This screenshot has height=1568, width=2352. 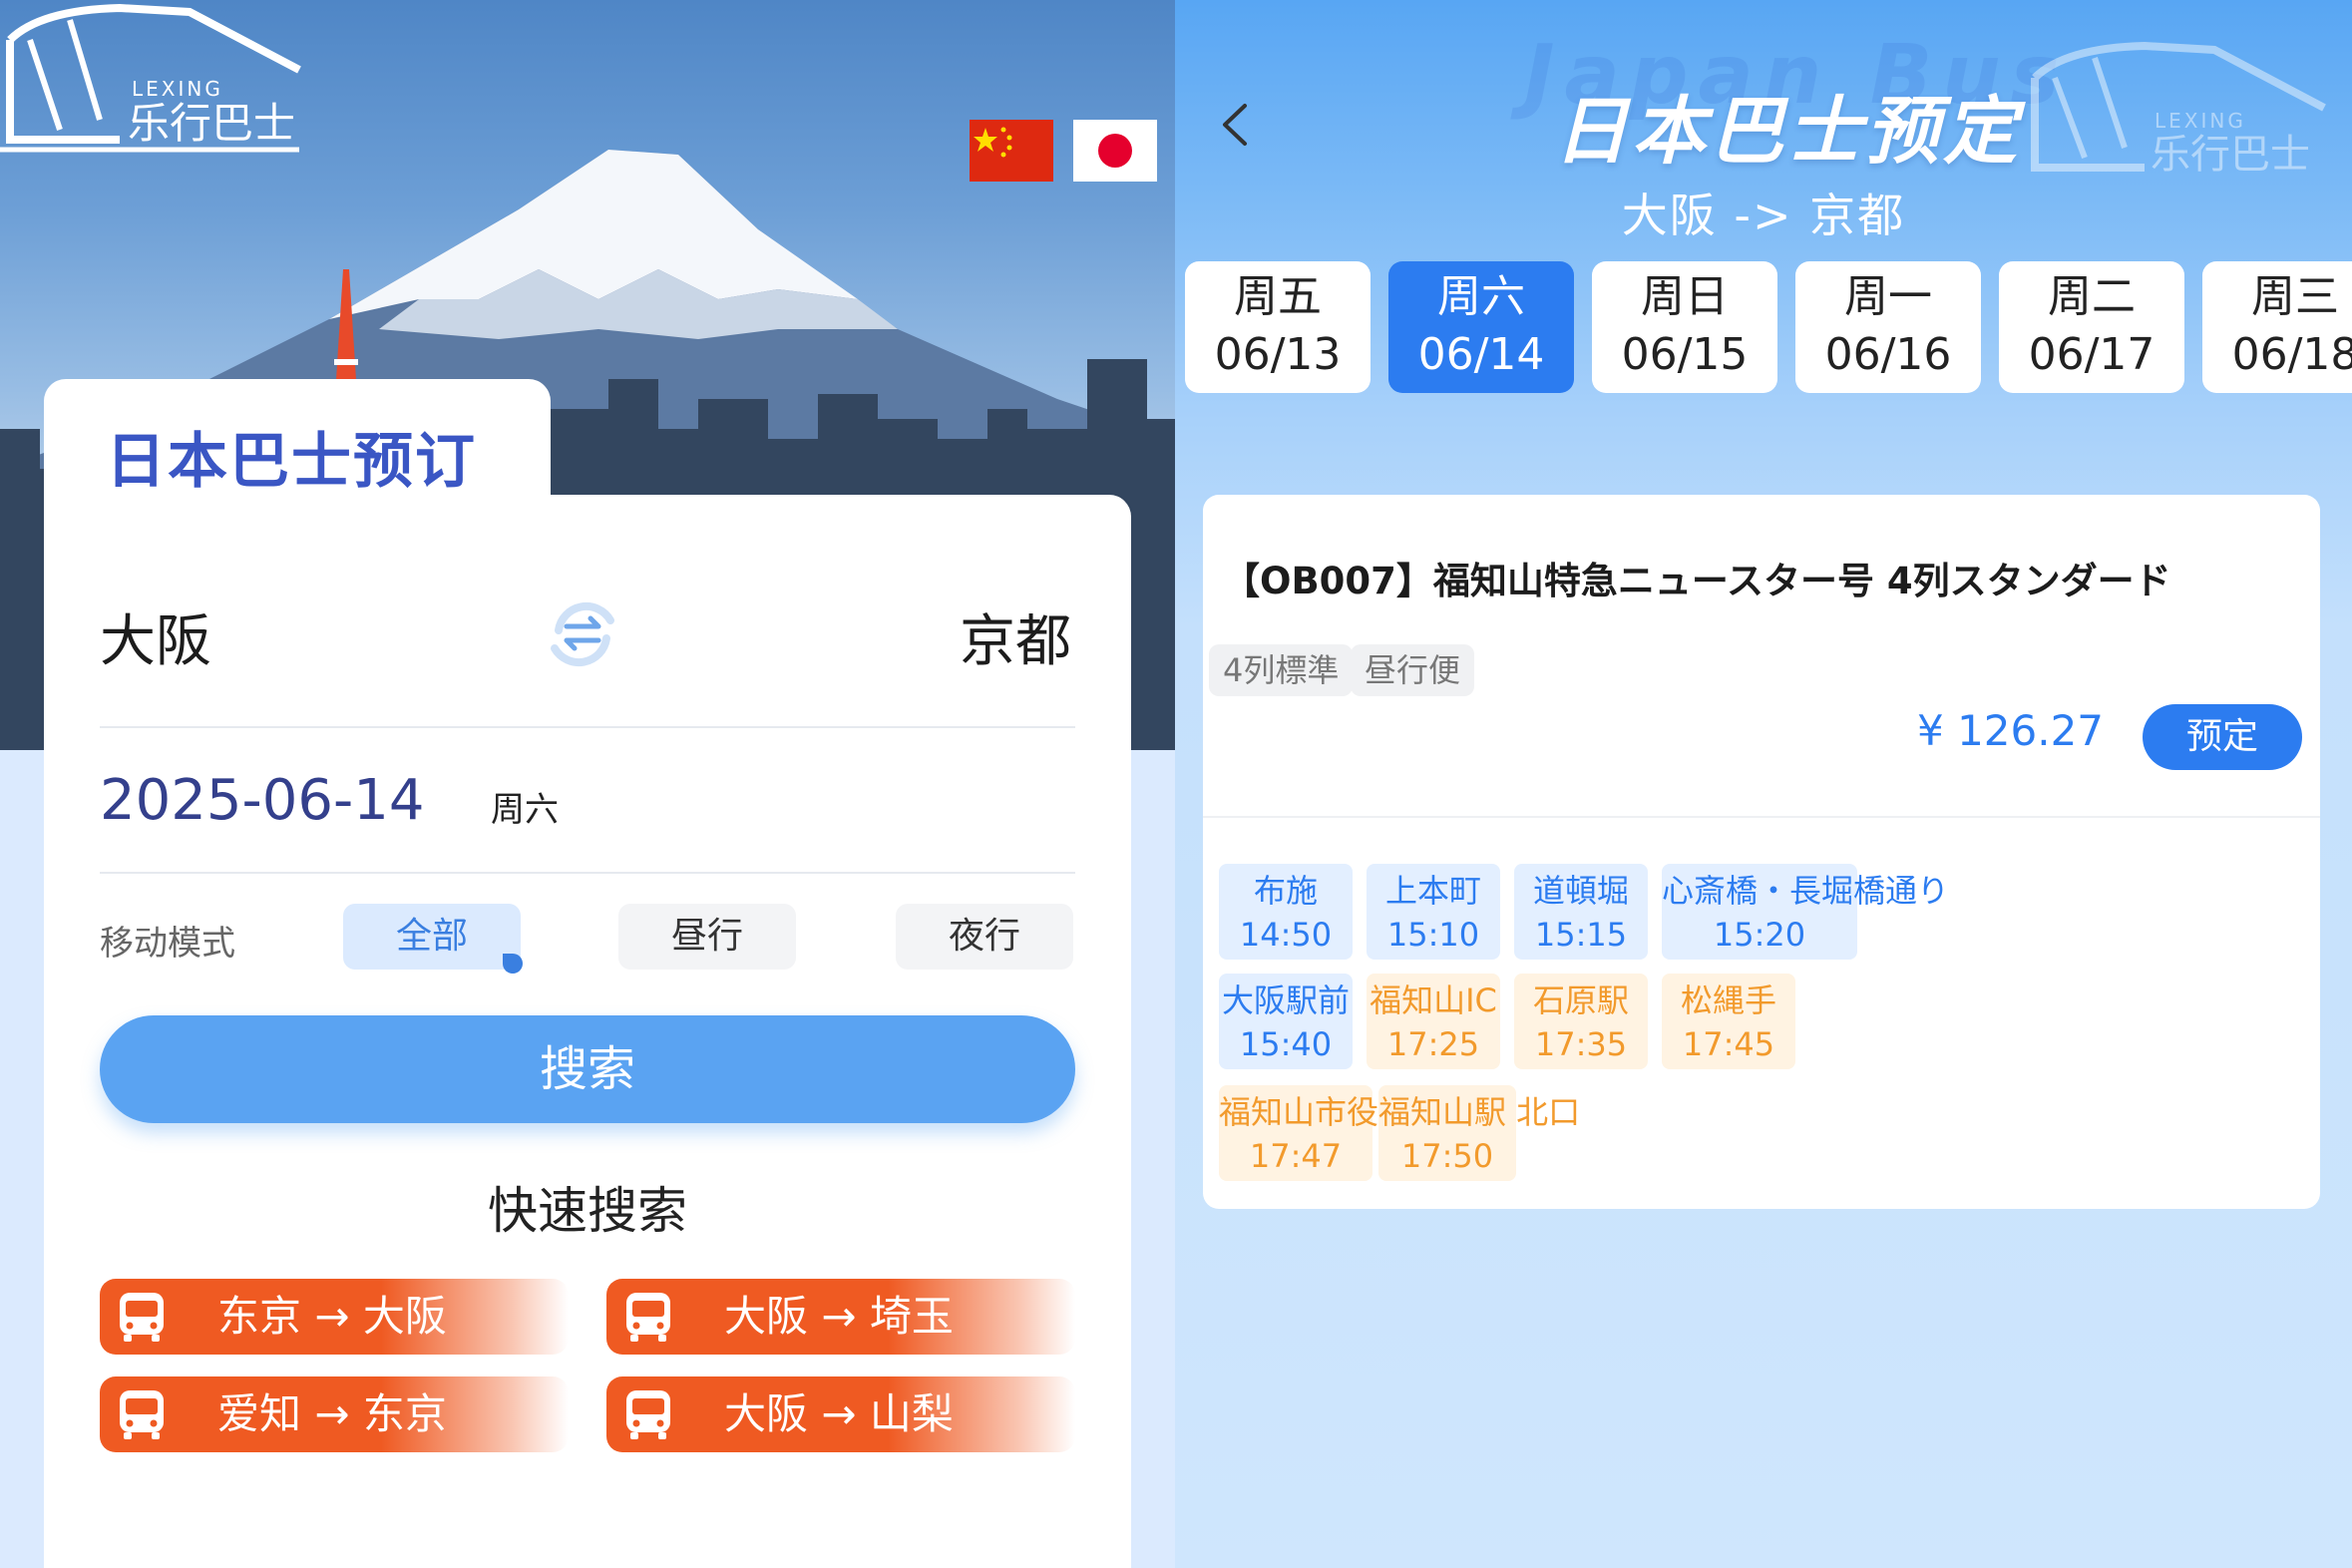 What do you see at coordinates (1278, 327) in the screenshot?
I see `day-tab: 周五 06/13` at bounding box center [1278, 327].